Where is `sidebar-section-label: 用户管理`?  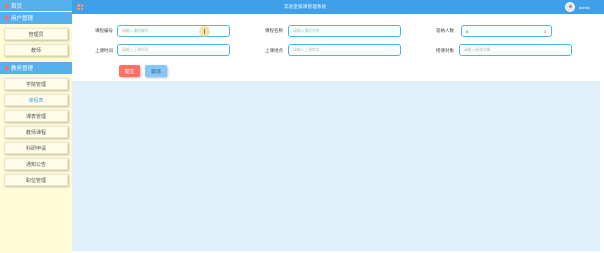 sidebar-section-label: 用户管理 is located at coordinates (22, 19).